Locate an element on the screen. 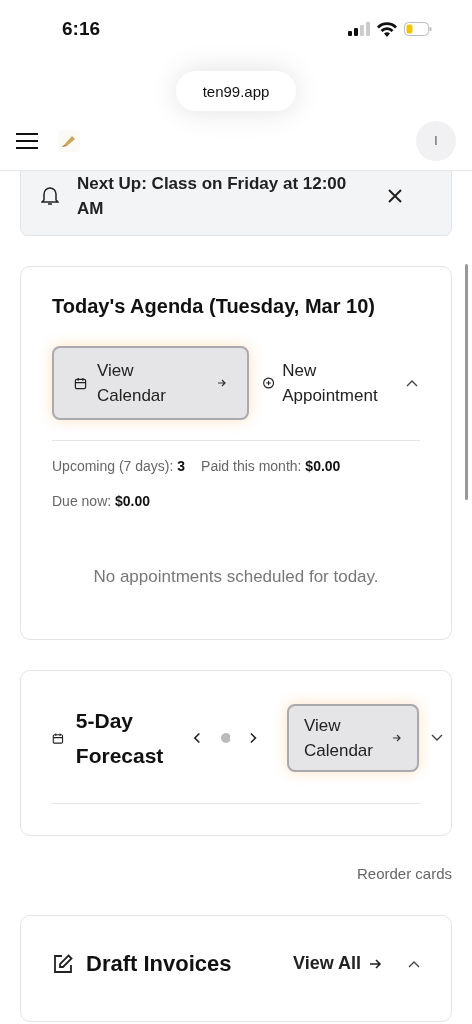 The image size is (472, 1024). view-all-link: View All is located at coordinates (337, 963).